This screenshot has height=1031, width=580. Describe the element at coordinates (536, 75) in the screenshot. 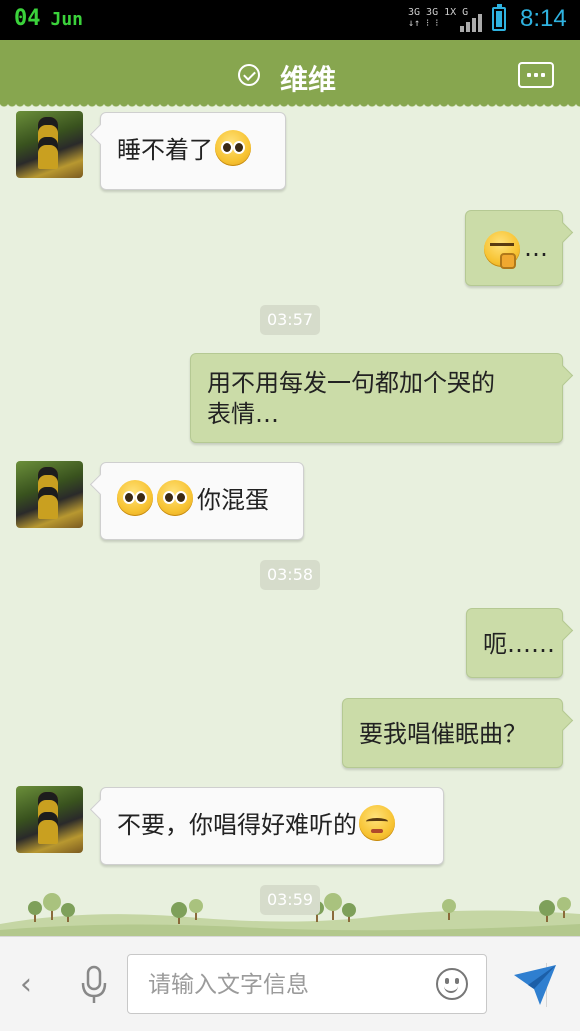

I see `more-button` at that location.